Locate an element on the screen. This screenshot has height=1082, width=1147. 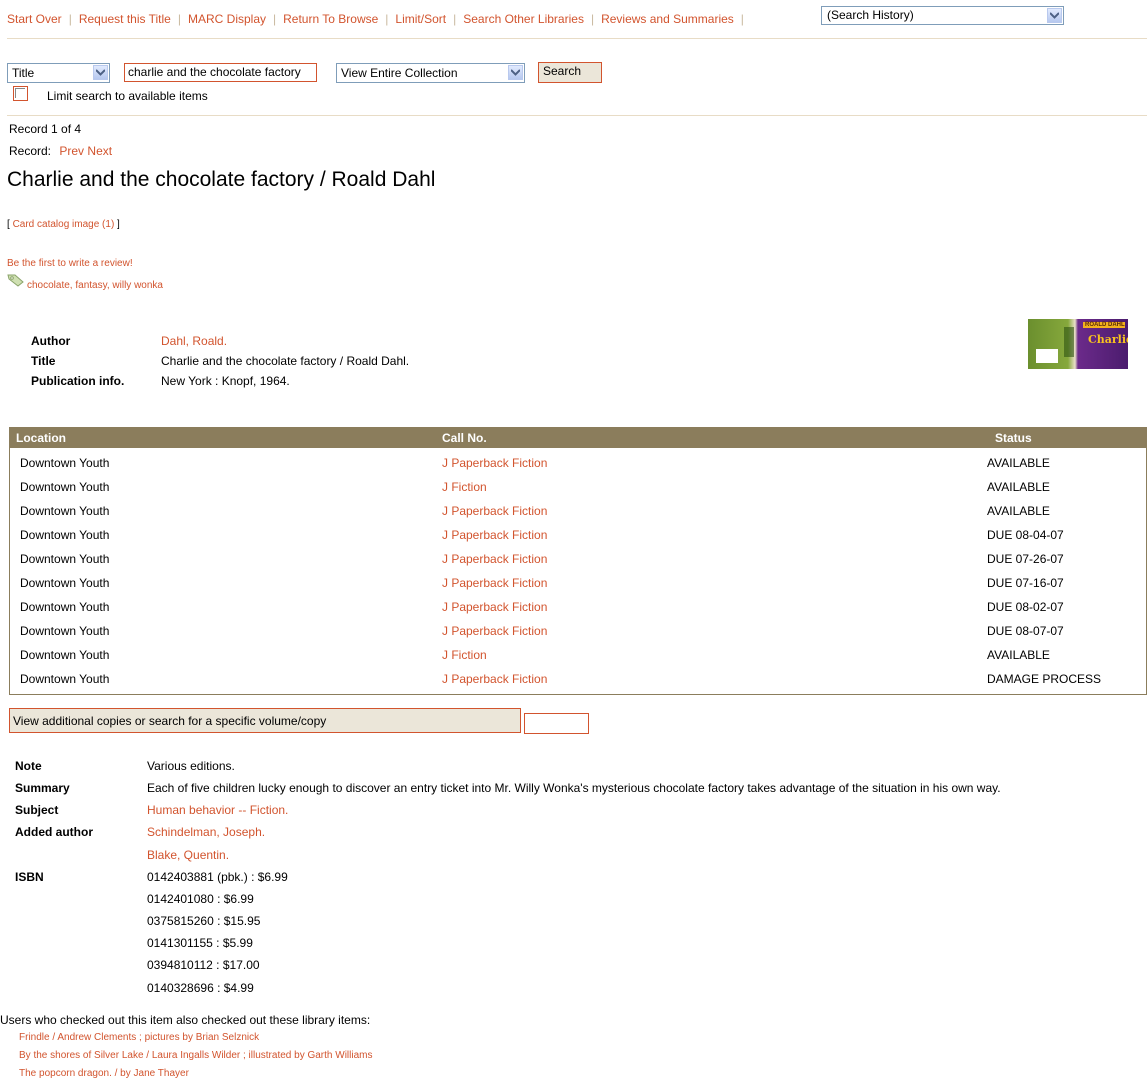
isbn-value: 0142403881 (pbk.) : $6.99 is located at coordinates (217, 877).